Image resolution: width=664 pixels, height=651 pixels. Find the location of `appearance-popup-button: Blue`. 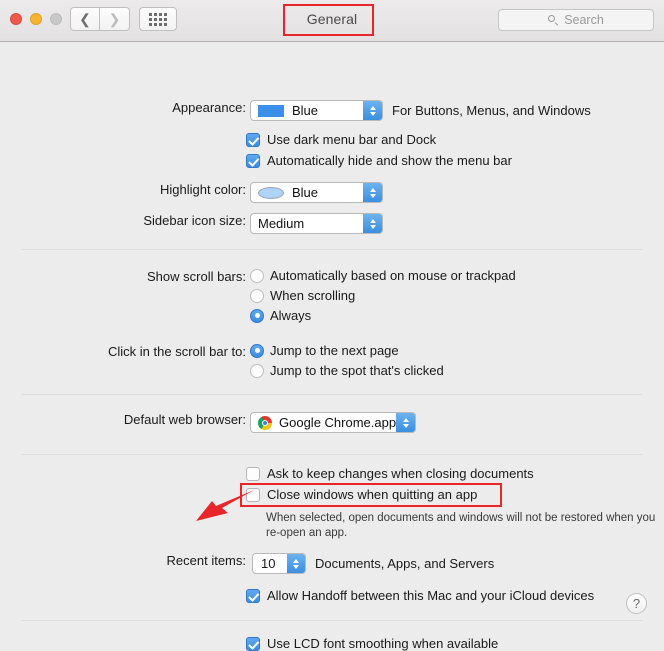

appearance-popup-button: Blue is located at coordinates (316, 110).